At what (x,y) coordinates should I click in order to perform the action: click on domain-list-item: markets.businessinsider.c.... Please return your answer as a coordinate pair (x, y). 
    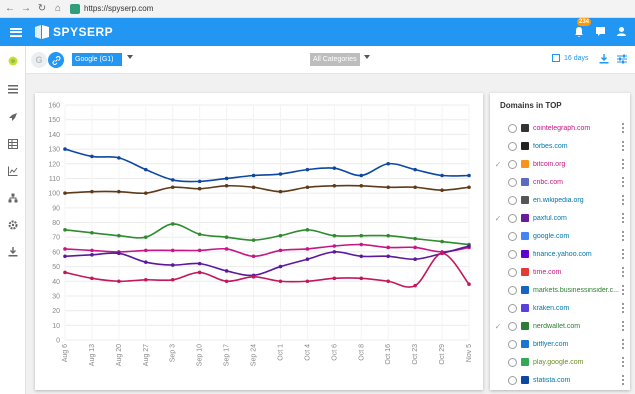
    Looking at the image, I should click on (560, 290).